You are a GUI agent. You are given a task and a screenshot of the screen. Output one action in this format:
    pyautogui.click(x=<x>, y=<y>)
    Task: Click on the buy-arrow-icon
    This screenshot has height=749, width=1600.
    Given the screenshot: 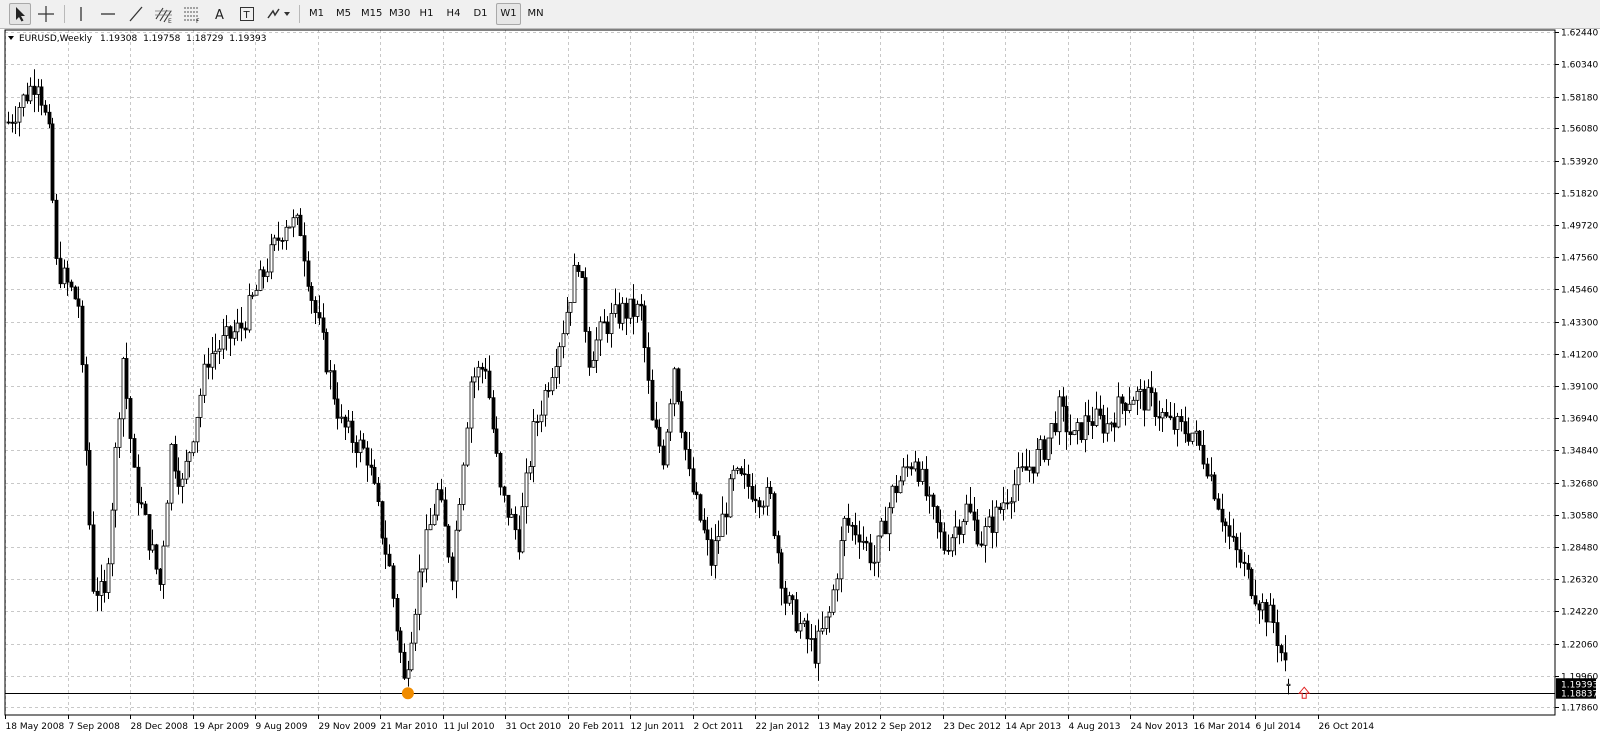 What is the action you would take?
    pyautogui.click(x=1304, y=692)
    